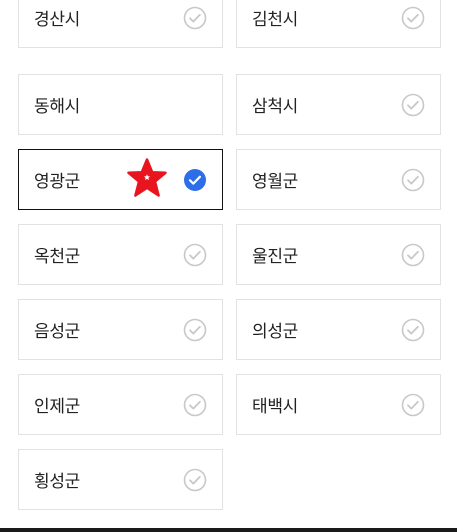 The height and width of the screenshot is (532, 457). I want to click on region-option-gimcheon: 김천시, so click(338, 24).